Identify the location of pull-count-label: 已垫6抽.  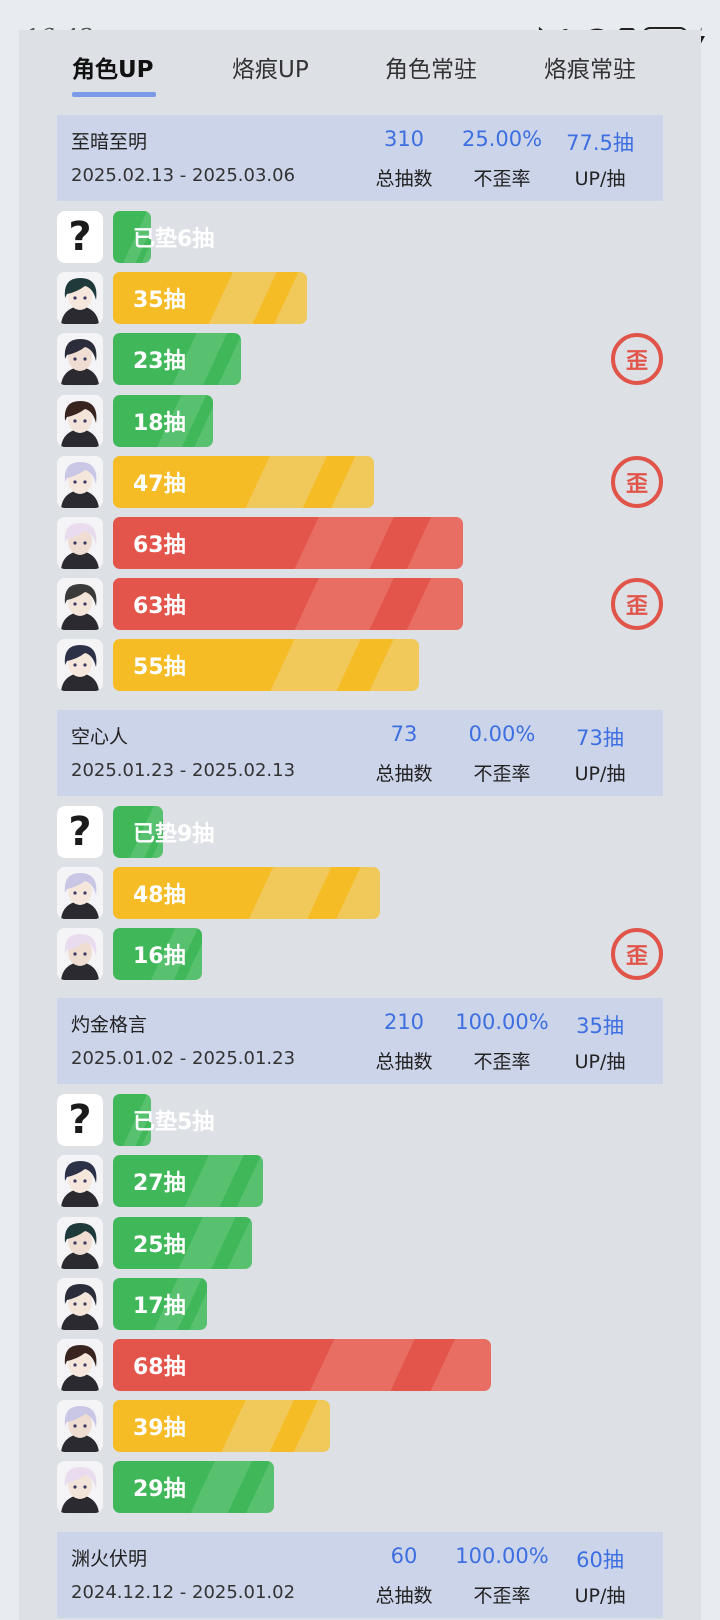
(174, 239).